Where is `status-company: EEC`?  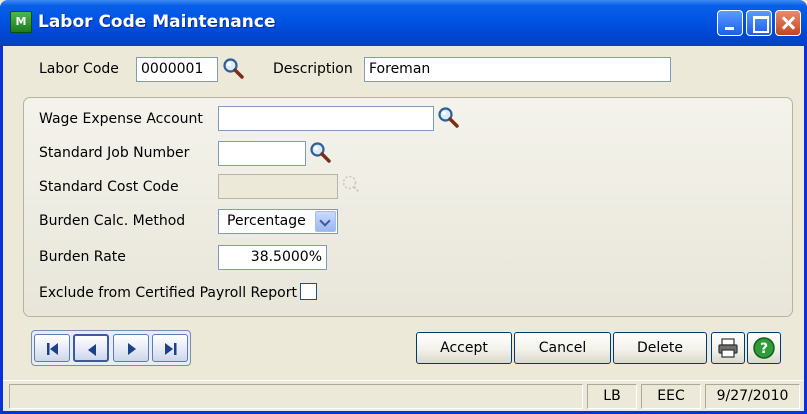
status-company: EEC is located at coordinates (671, 396).